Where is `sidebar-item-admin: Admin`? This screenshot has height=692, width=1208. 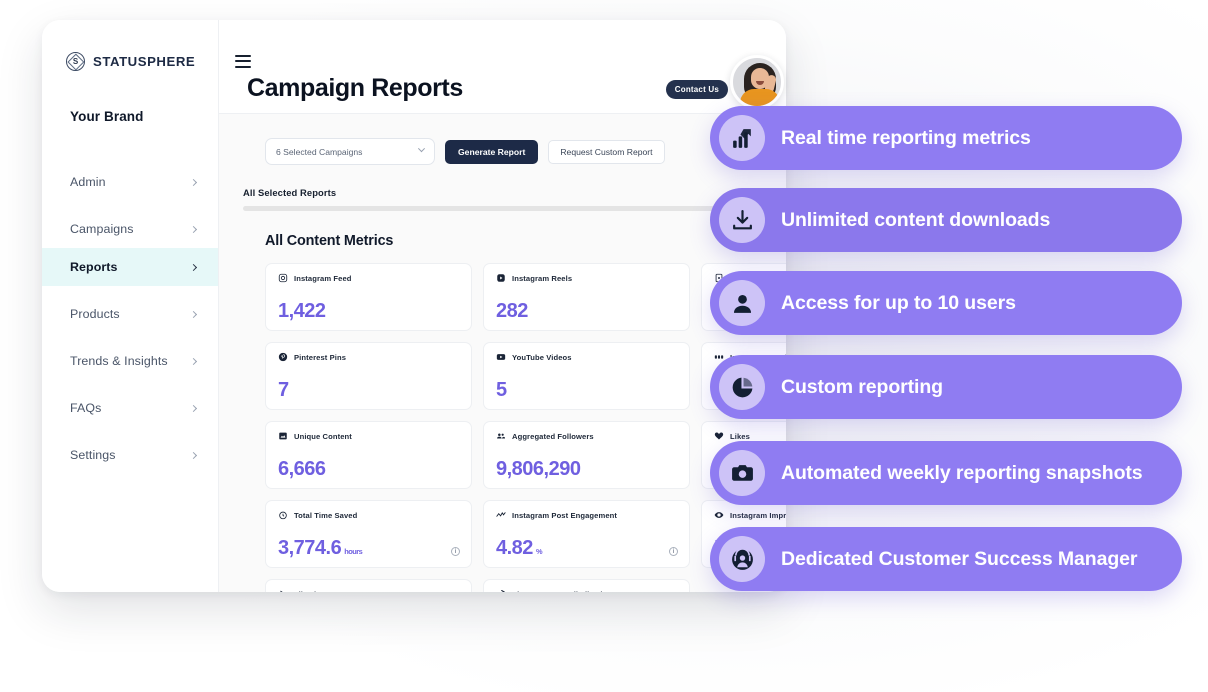
sidebar-item-admin: Admin is located at coordinates (130, 182).